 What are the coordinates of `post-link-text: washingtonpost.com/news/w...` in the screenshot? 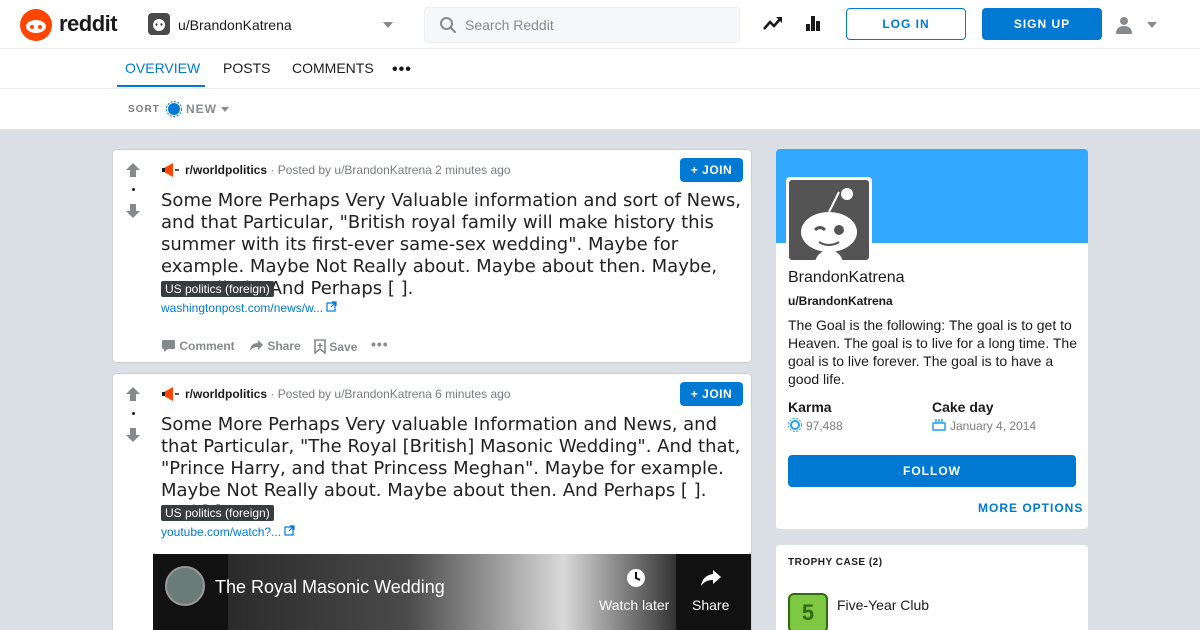 It's located at (242, 308).